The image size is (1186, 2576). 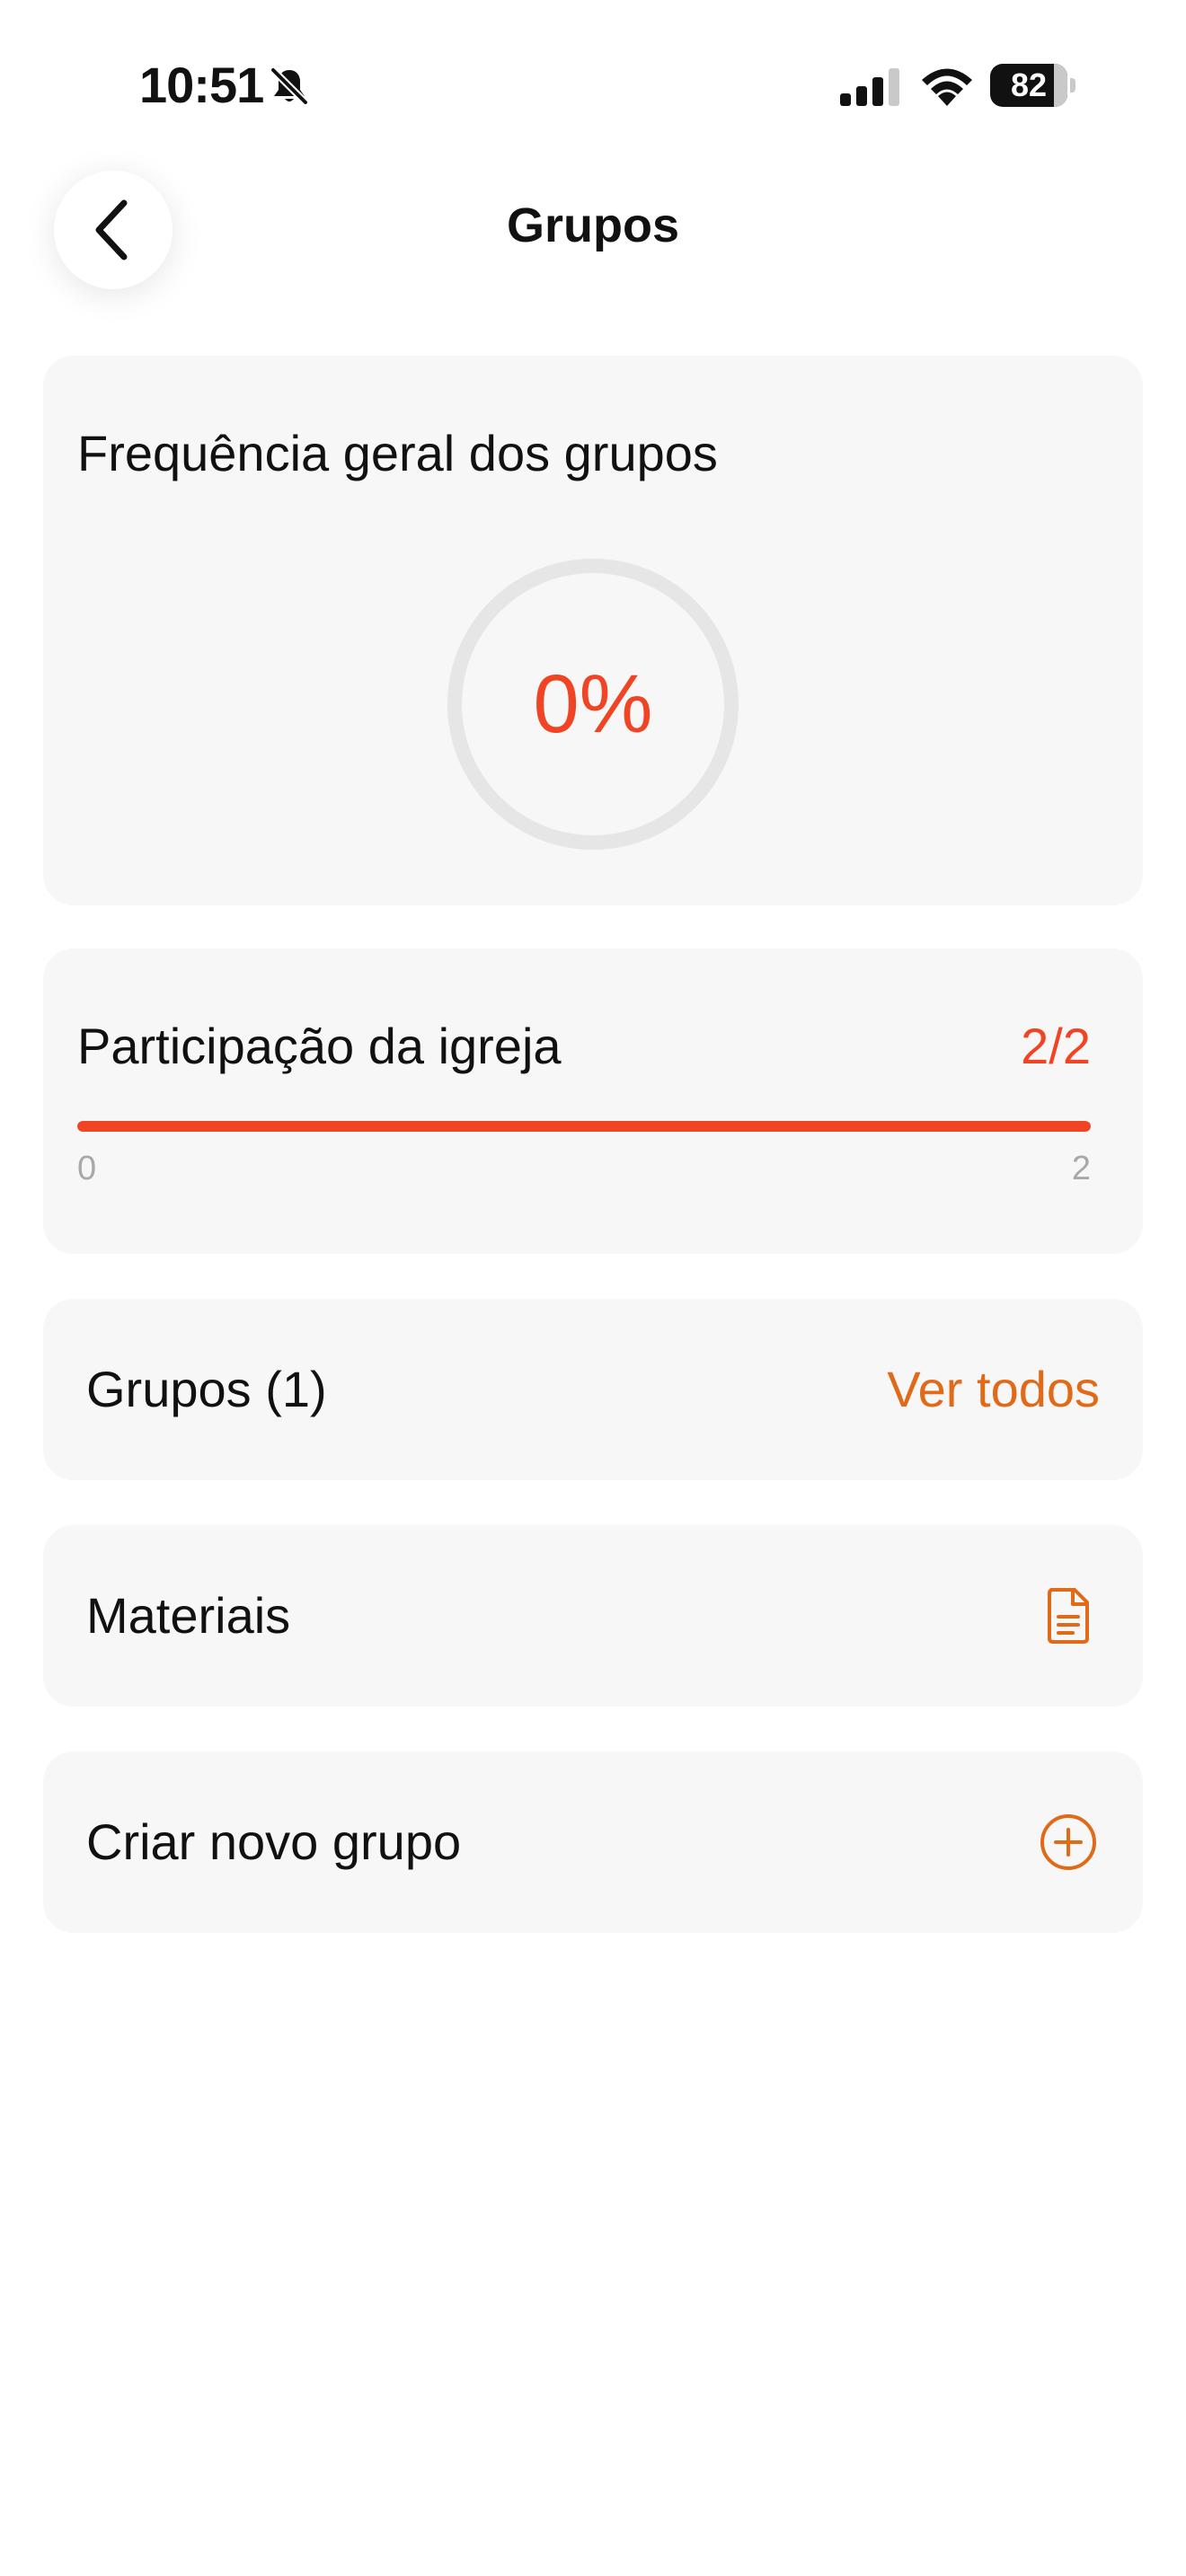 What do you see at coordinates (1072, 85) in the screenshot?
I see `battery-tip` at bounding box center [1072, 85].